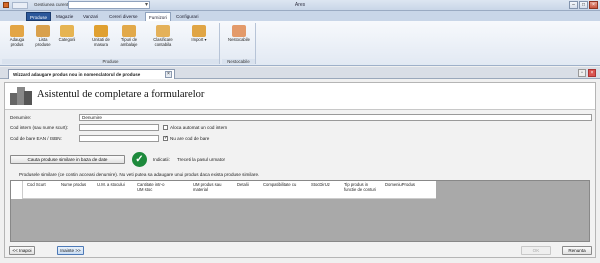 The width and height of the screenshot is (600, 263). I want to click on tab-produse: Produse, so click(39, 16).